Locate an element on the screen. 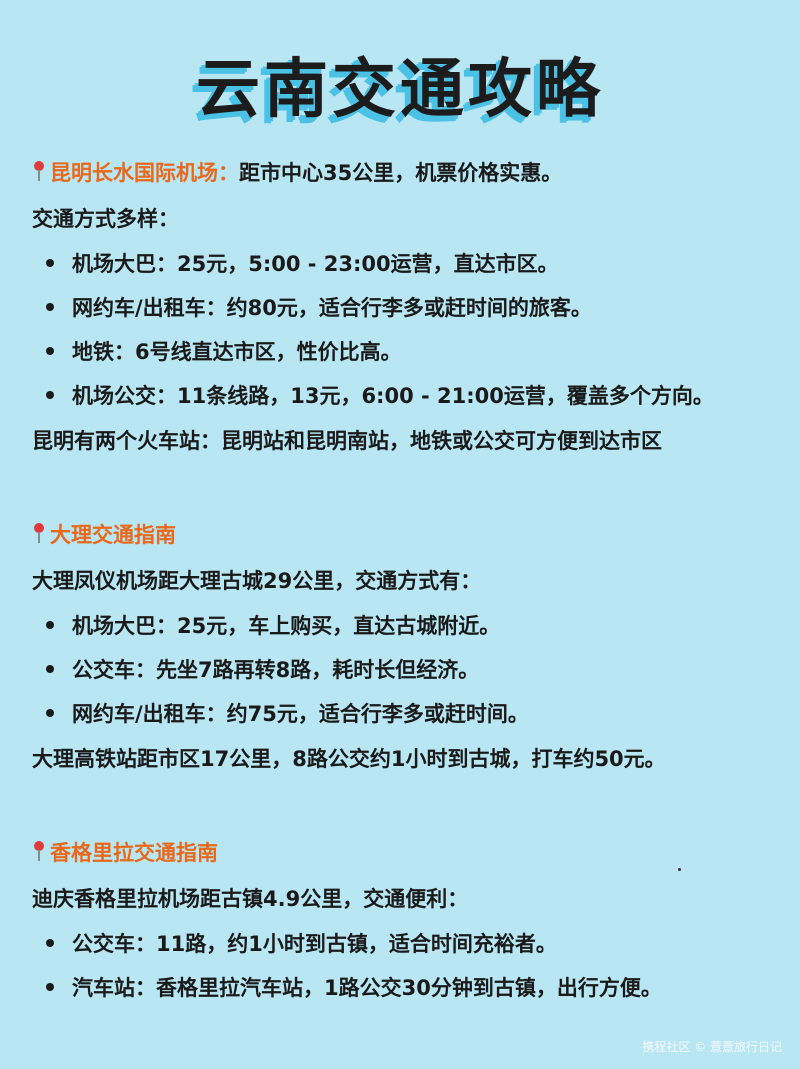  section-heading-label: 昆明长水国际机场： is located at coordinates (144, 173).